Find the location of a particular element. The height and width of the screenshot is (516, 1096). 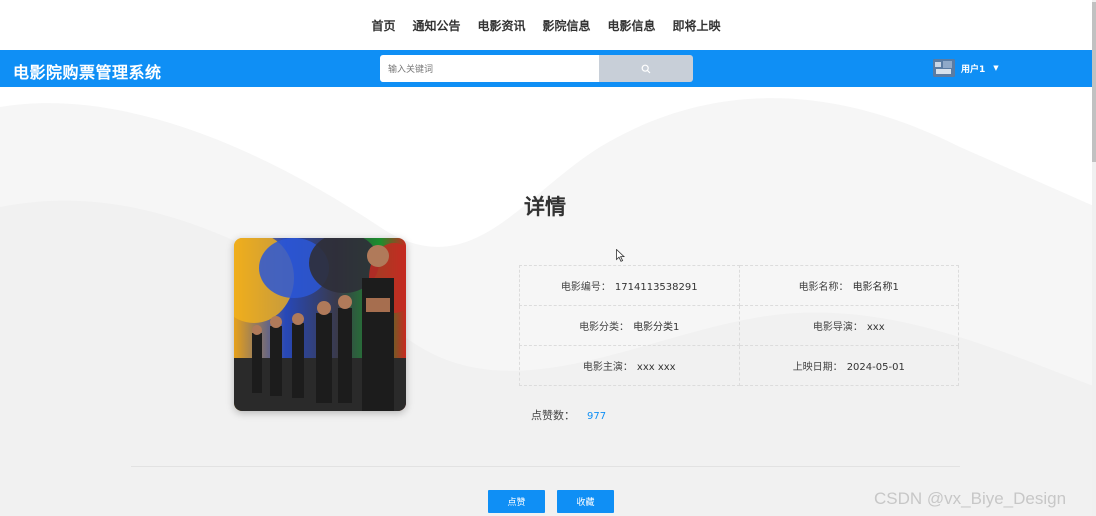

site-title: 电影院购票管理系统 is located at coordinates (87, 72).